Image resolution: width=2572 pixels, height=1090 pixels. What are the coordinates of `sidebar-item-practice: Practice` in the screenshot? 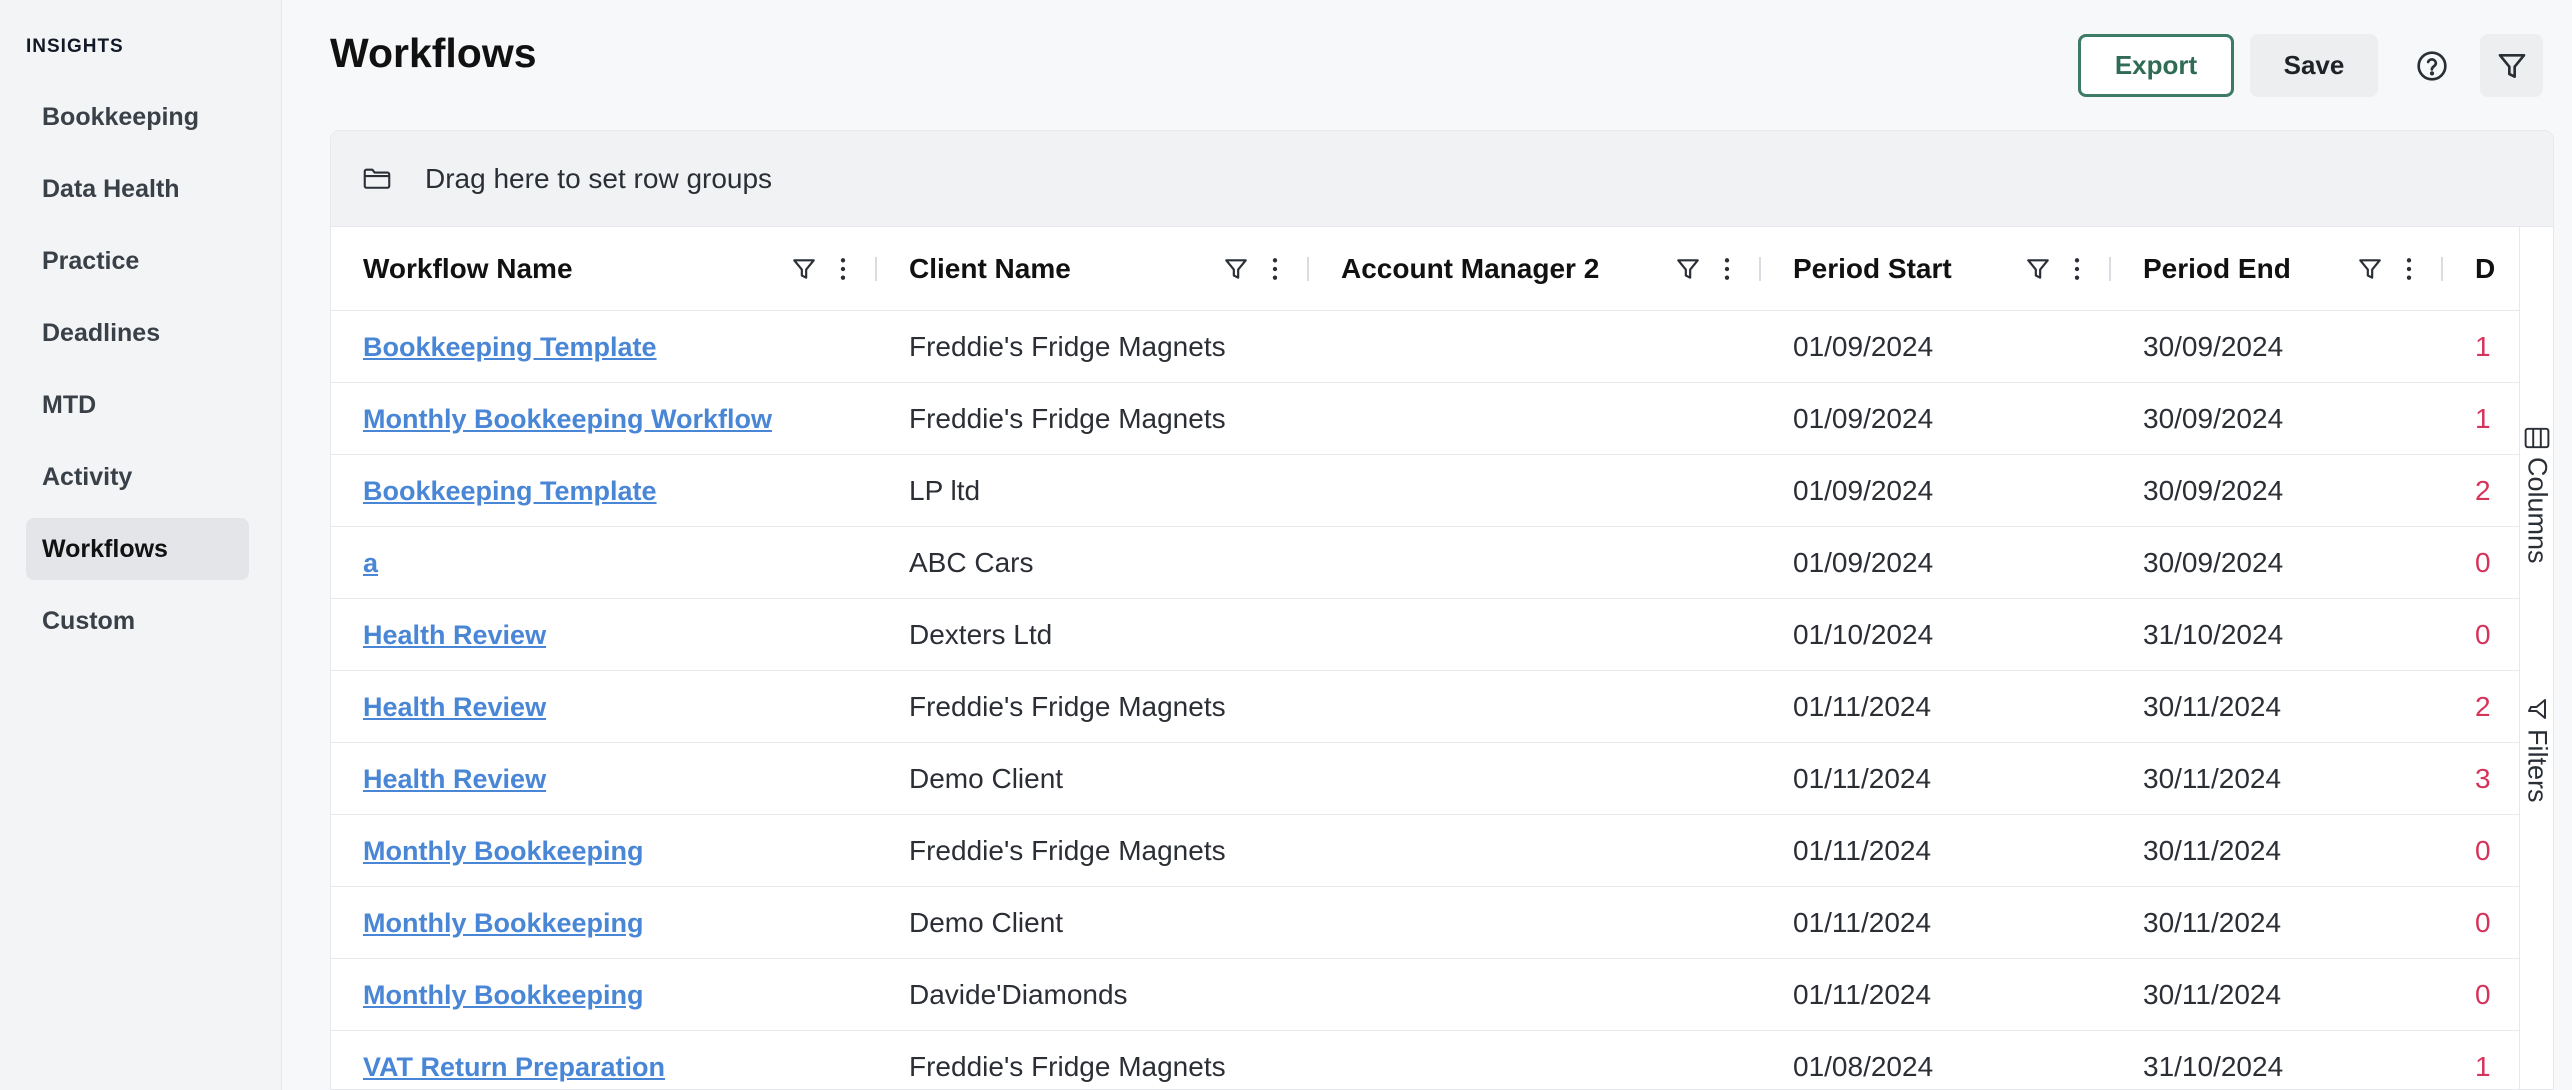 It's located at (137, 261).